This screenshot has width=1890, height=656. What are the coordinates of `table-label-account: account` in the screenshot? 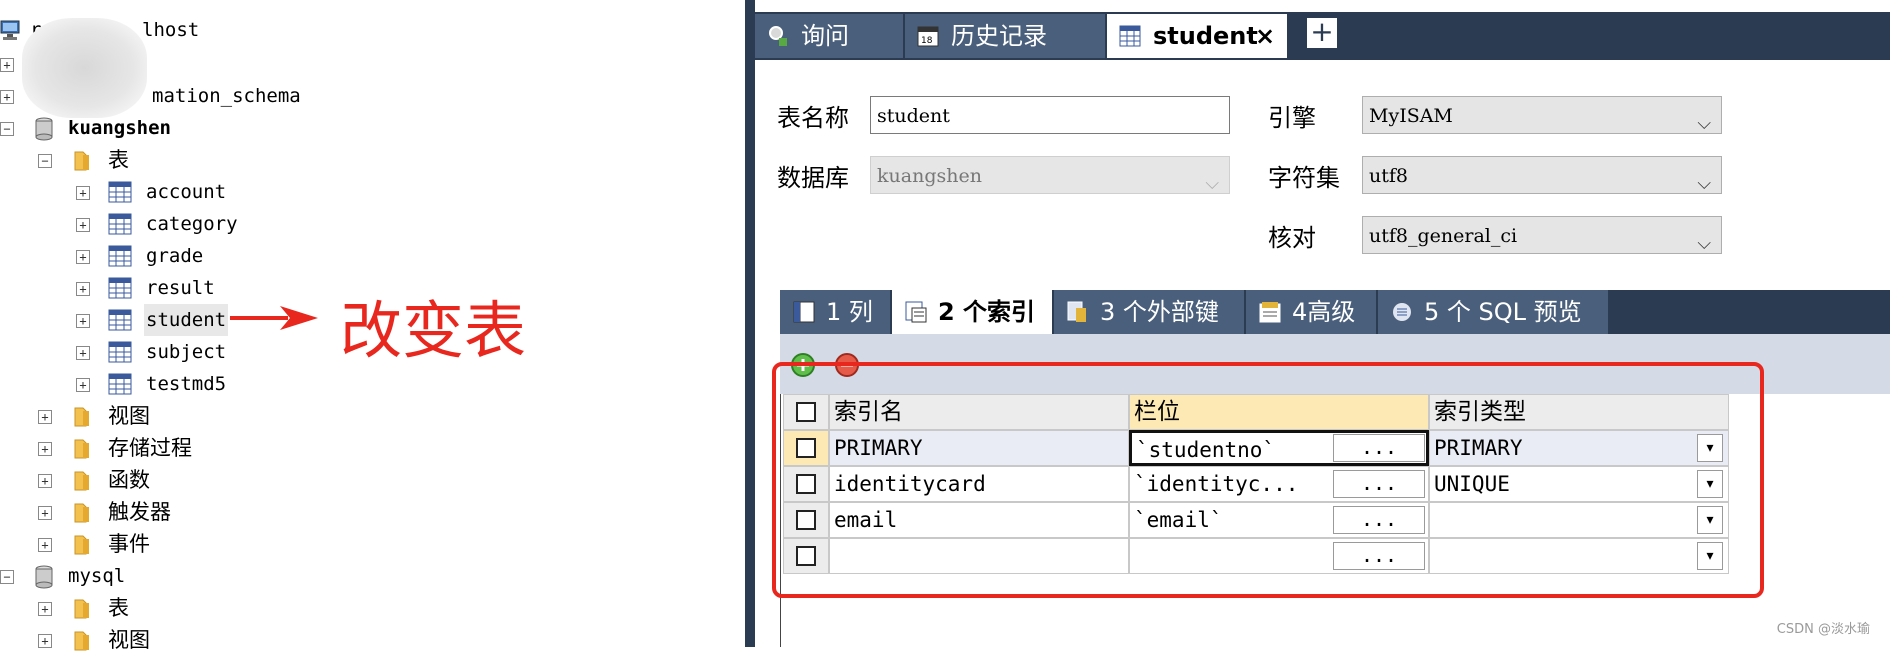 It's located at (186, 192).